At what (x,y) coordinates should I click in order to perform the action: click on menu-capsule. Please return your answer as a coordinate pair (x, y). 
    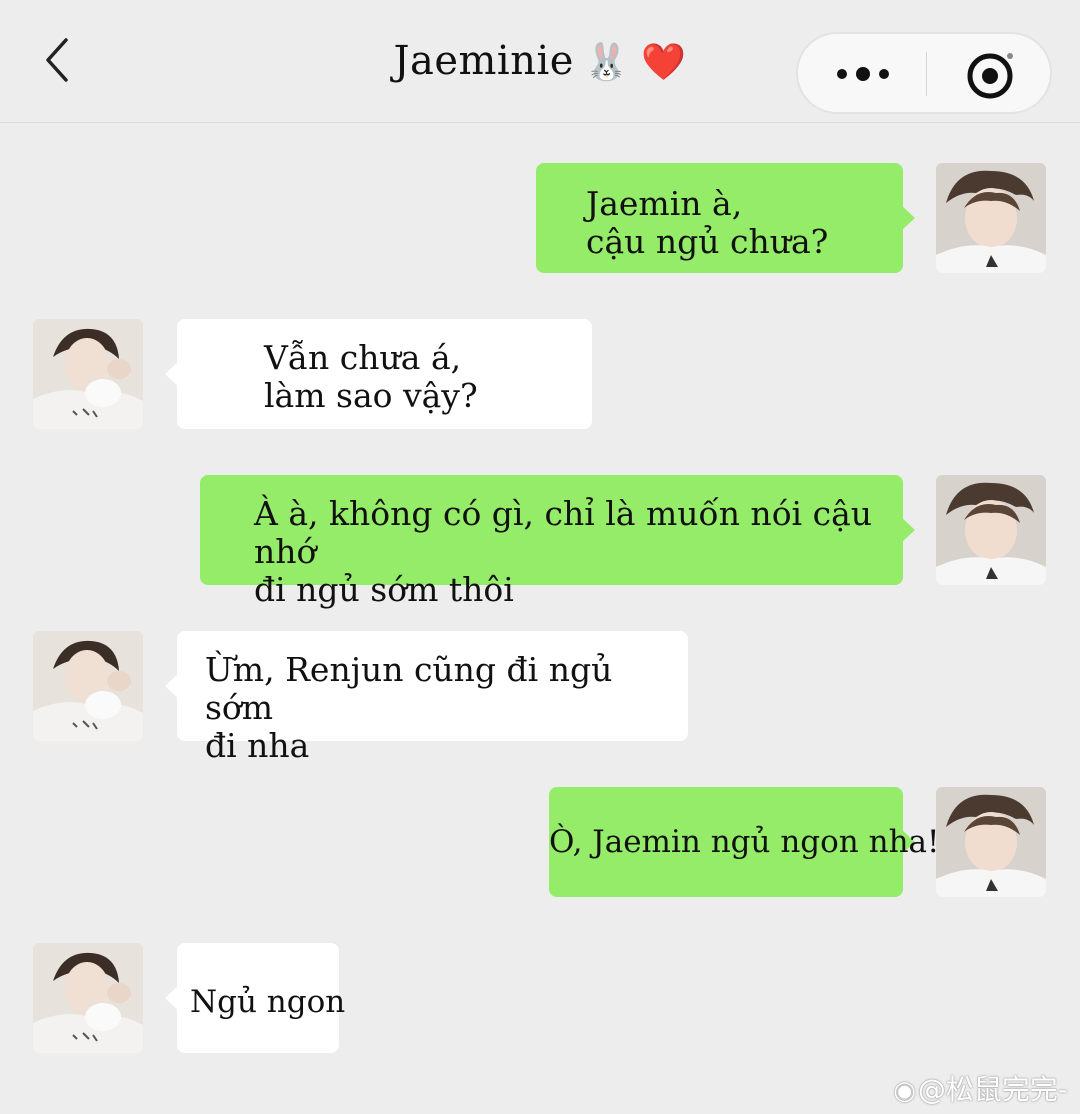
    Looking at the image, I should click on (924, 73).